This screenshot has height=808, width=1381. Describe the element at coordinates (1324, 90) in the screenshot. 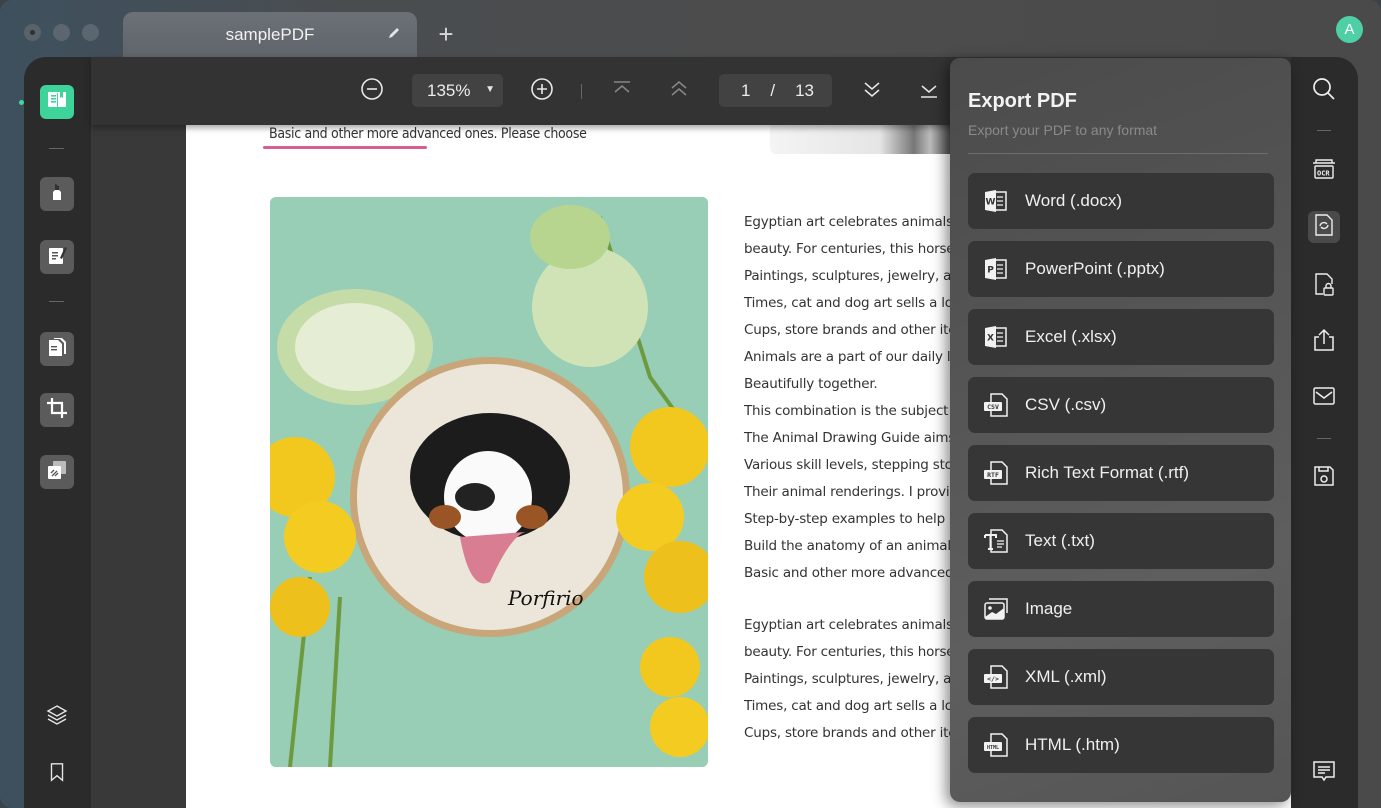

I see `search-button` at that location.